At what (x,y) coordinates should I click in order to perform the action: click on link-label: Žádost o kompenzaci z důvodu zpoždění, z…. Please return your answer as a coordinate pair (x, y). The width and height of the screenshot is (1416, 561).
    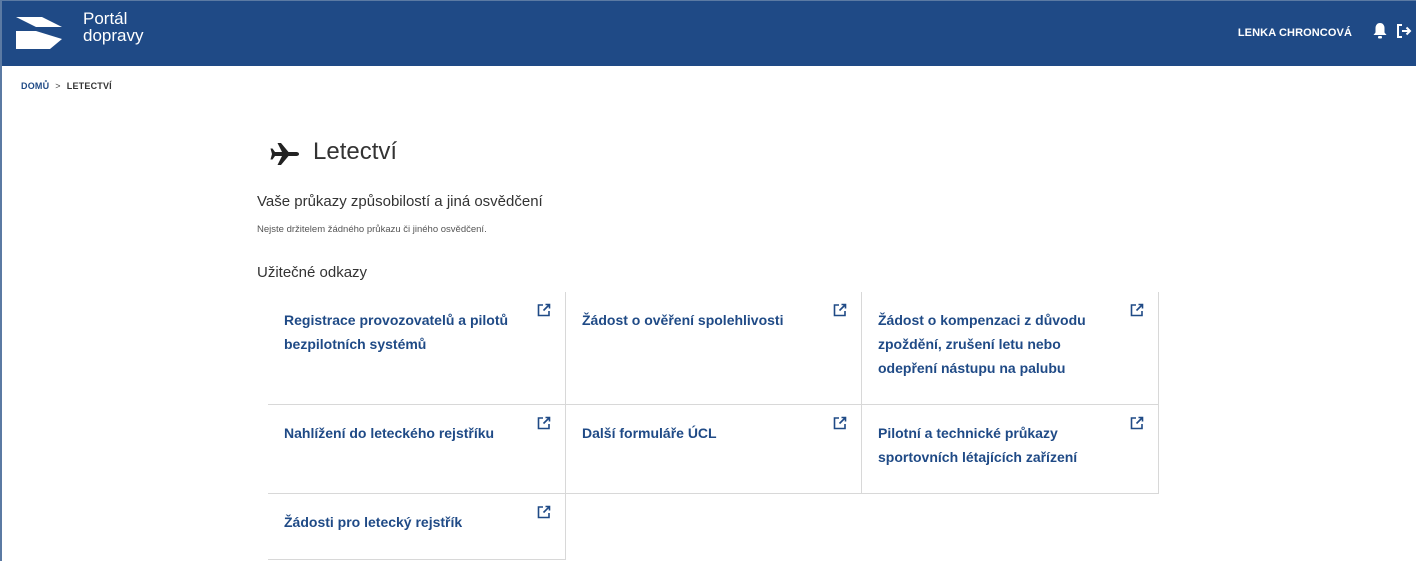
    Looking at the image, I should click on (995, 344).